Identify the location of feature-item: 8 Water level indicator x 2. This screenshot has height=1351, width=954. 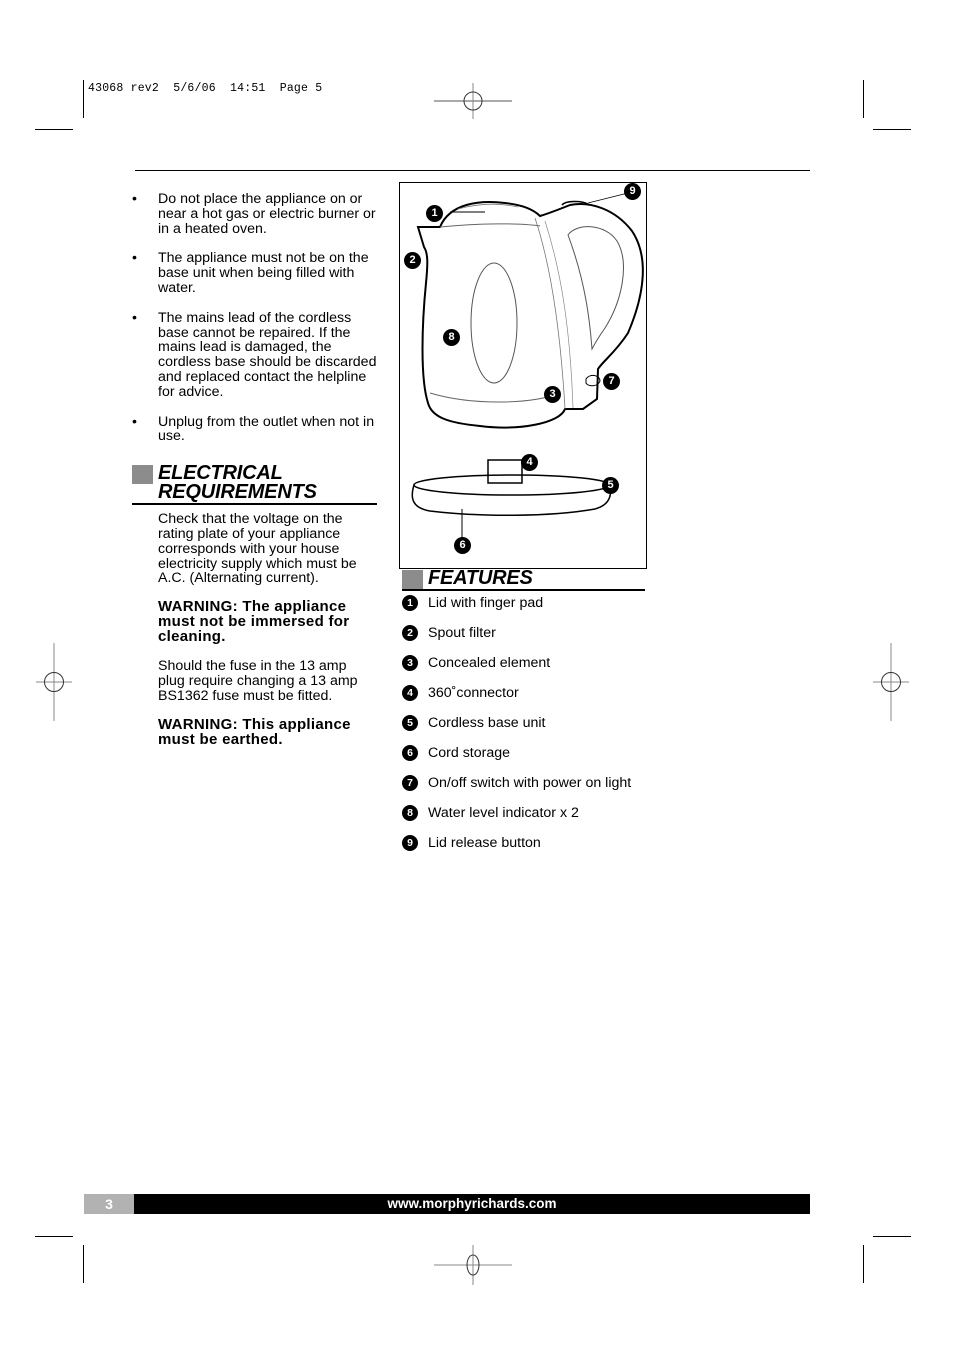
(523, 820).